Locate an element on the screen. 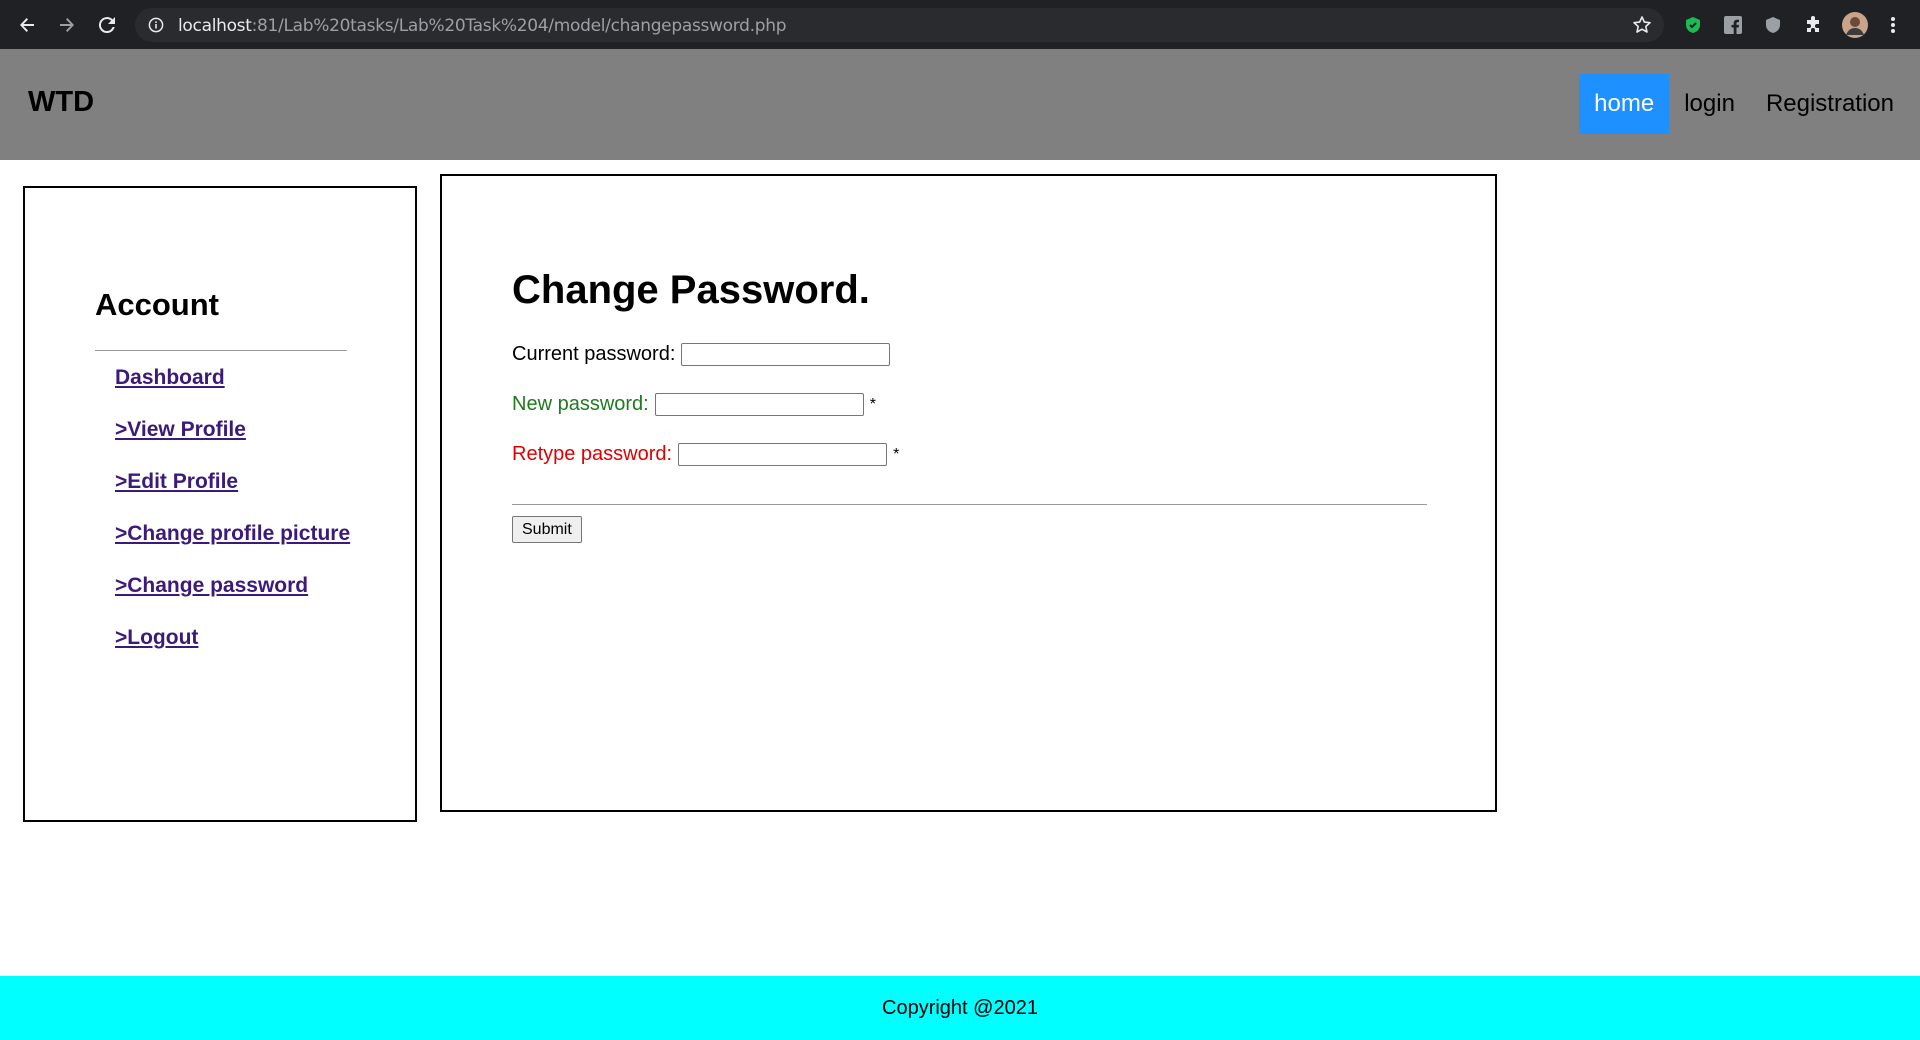 This screenshot has width=1920, height=1040. edit-profile-link: >Edit Profile is located at coordinates (176, 481).